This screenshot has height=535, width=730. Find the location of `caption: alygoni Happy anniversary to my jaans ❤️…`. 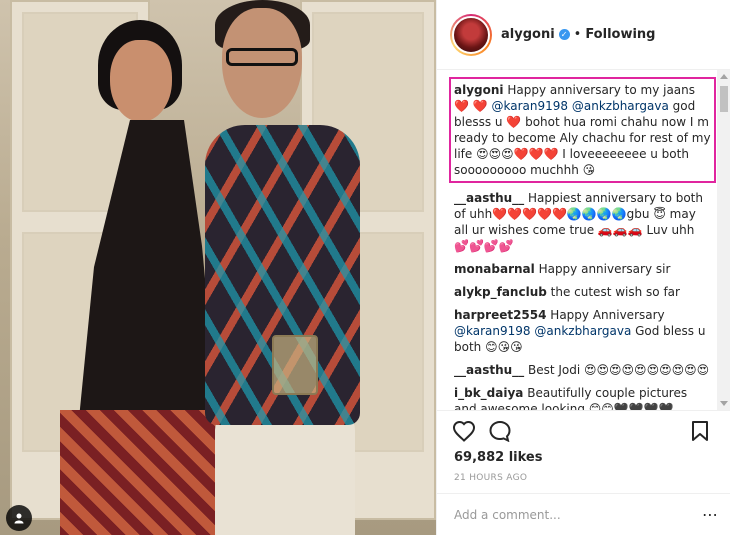

caption: alygoni Happy anniversary to my jaans ❤️… is located at coordinates (582, 130).